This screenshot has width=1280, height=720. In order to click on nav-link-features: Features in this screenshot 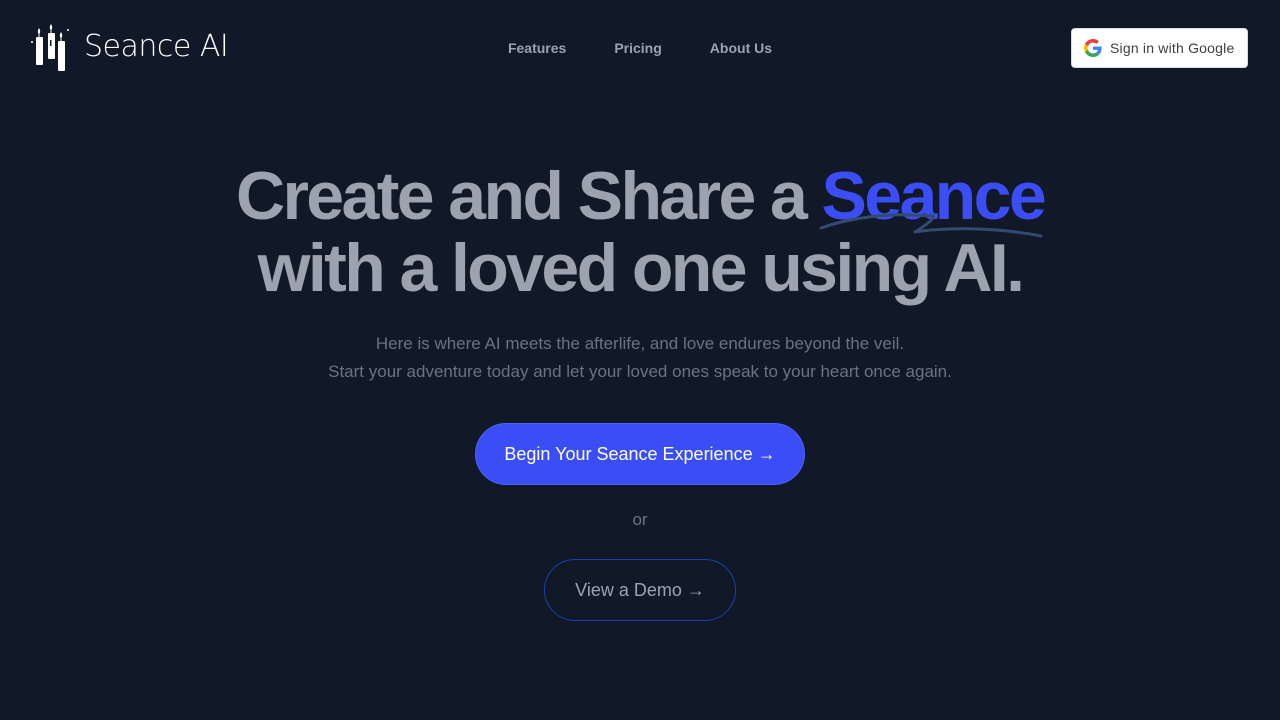, I will do `click(537, 48)`.